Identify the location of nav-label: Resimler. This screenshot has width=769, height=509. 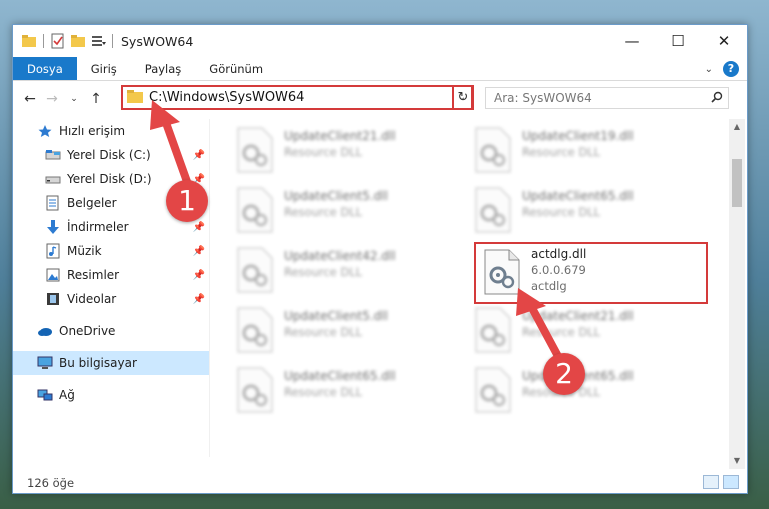
(93, 275).